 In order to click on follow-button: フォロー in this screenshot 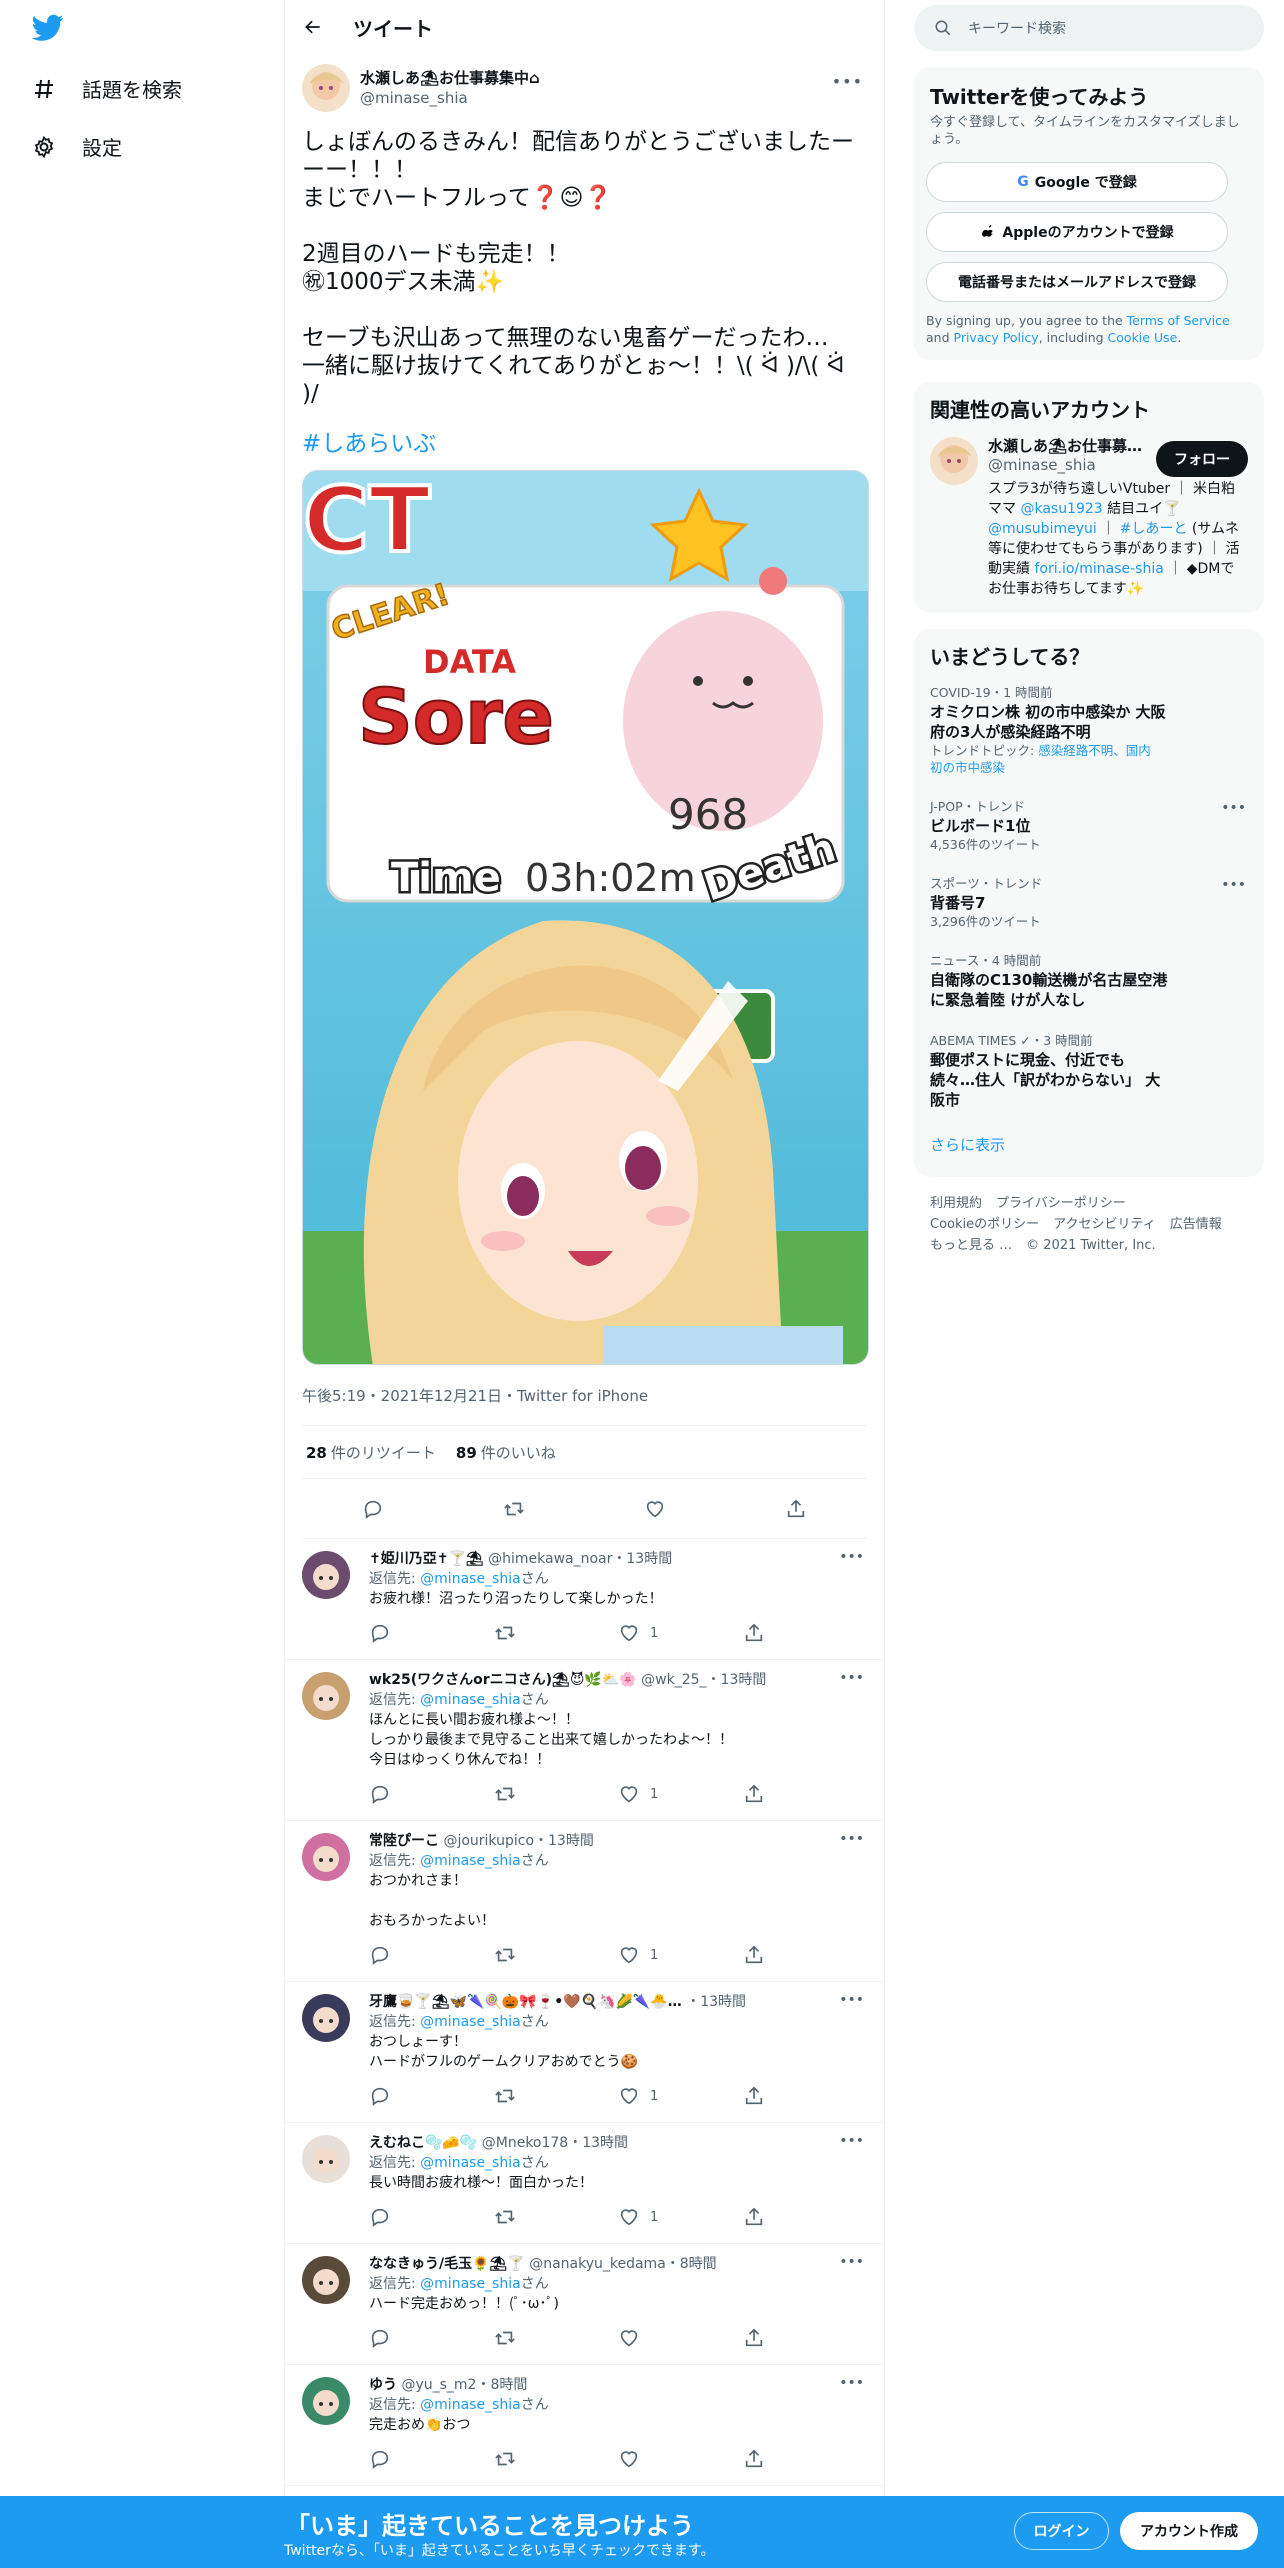, I will do `click(1202, 459)`.